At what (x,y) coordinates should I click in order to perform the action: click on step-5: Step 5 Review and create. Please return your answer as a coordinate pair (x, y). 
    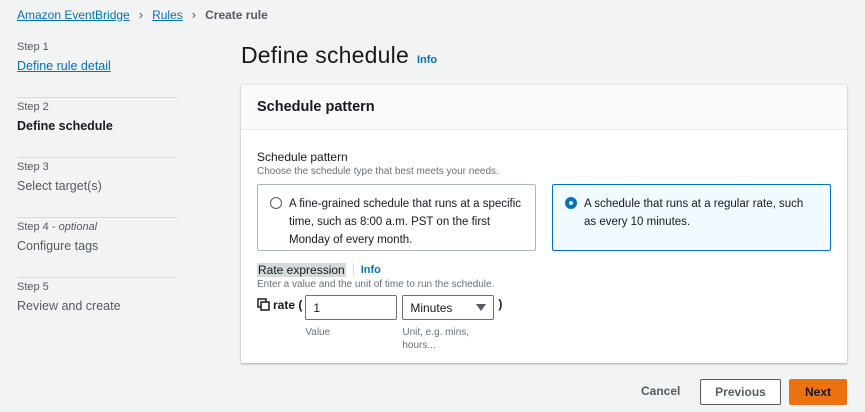
    Looking at the image, I should click on (97, 308).